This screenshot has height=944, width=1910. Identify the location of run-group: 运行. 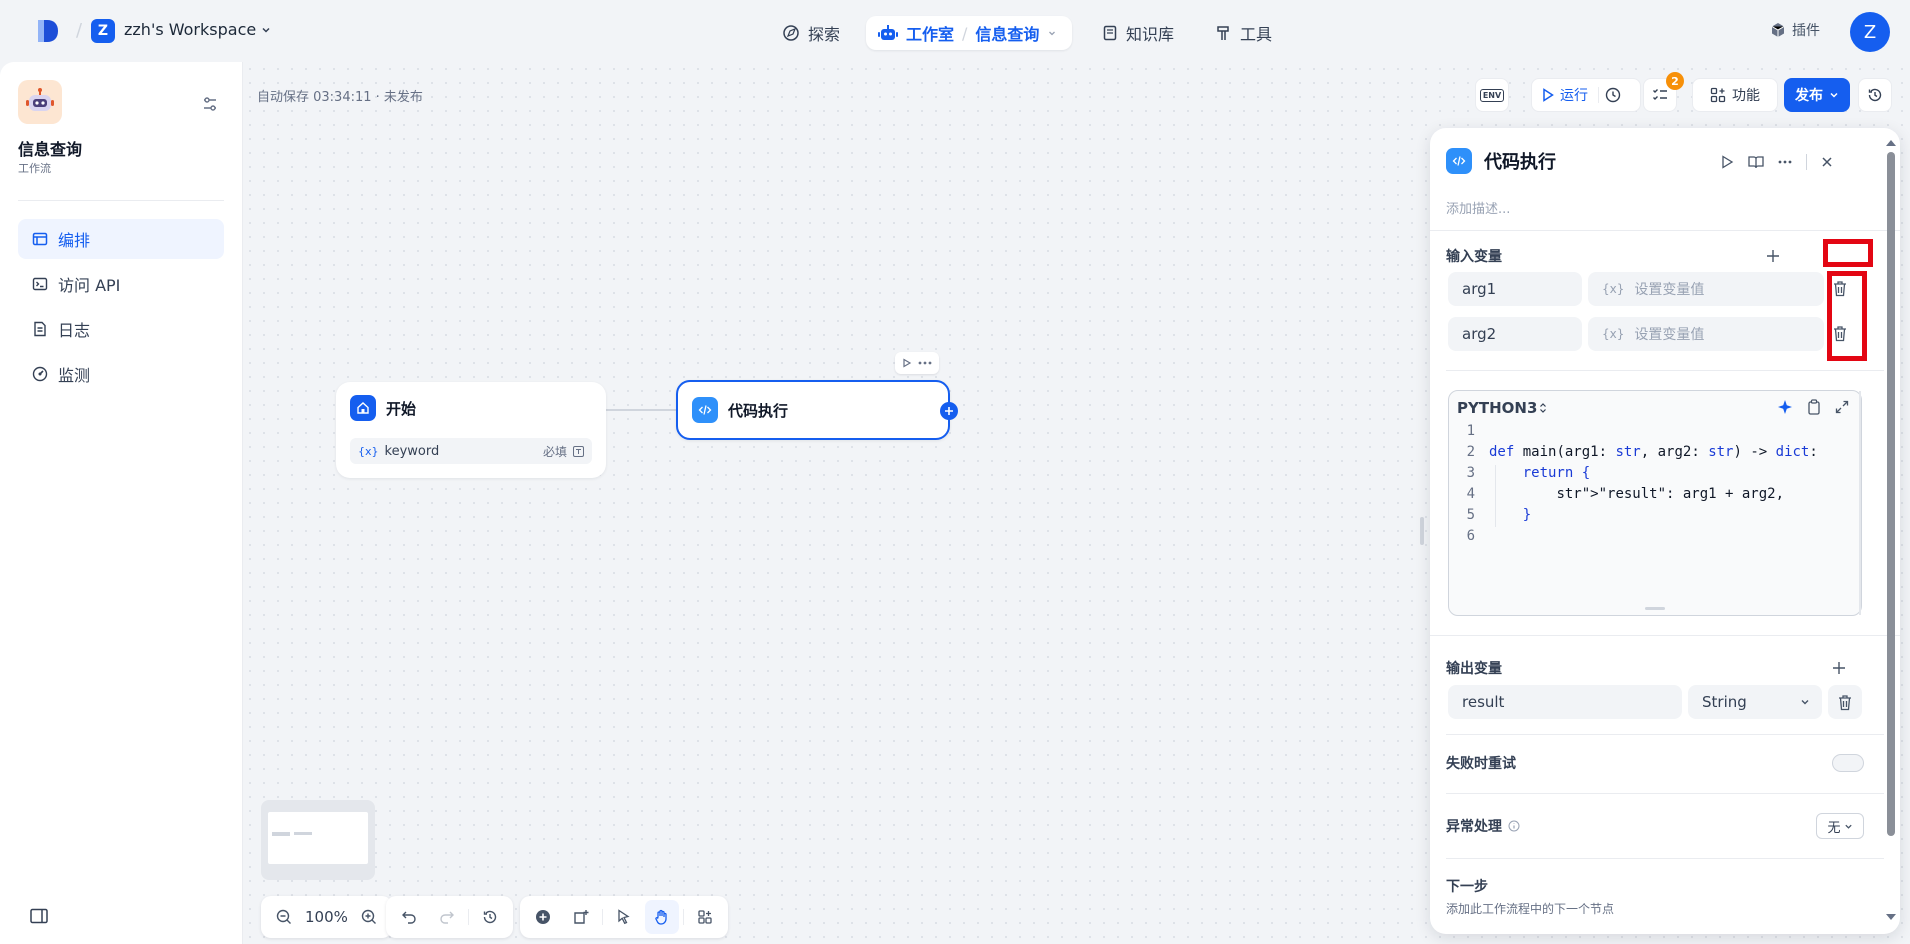
(1586, 95).